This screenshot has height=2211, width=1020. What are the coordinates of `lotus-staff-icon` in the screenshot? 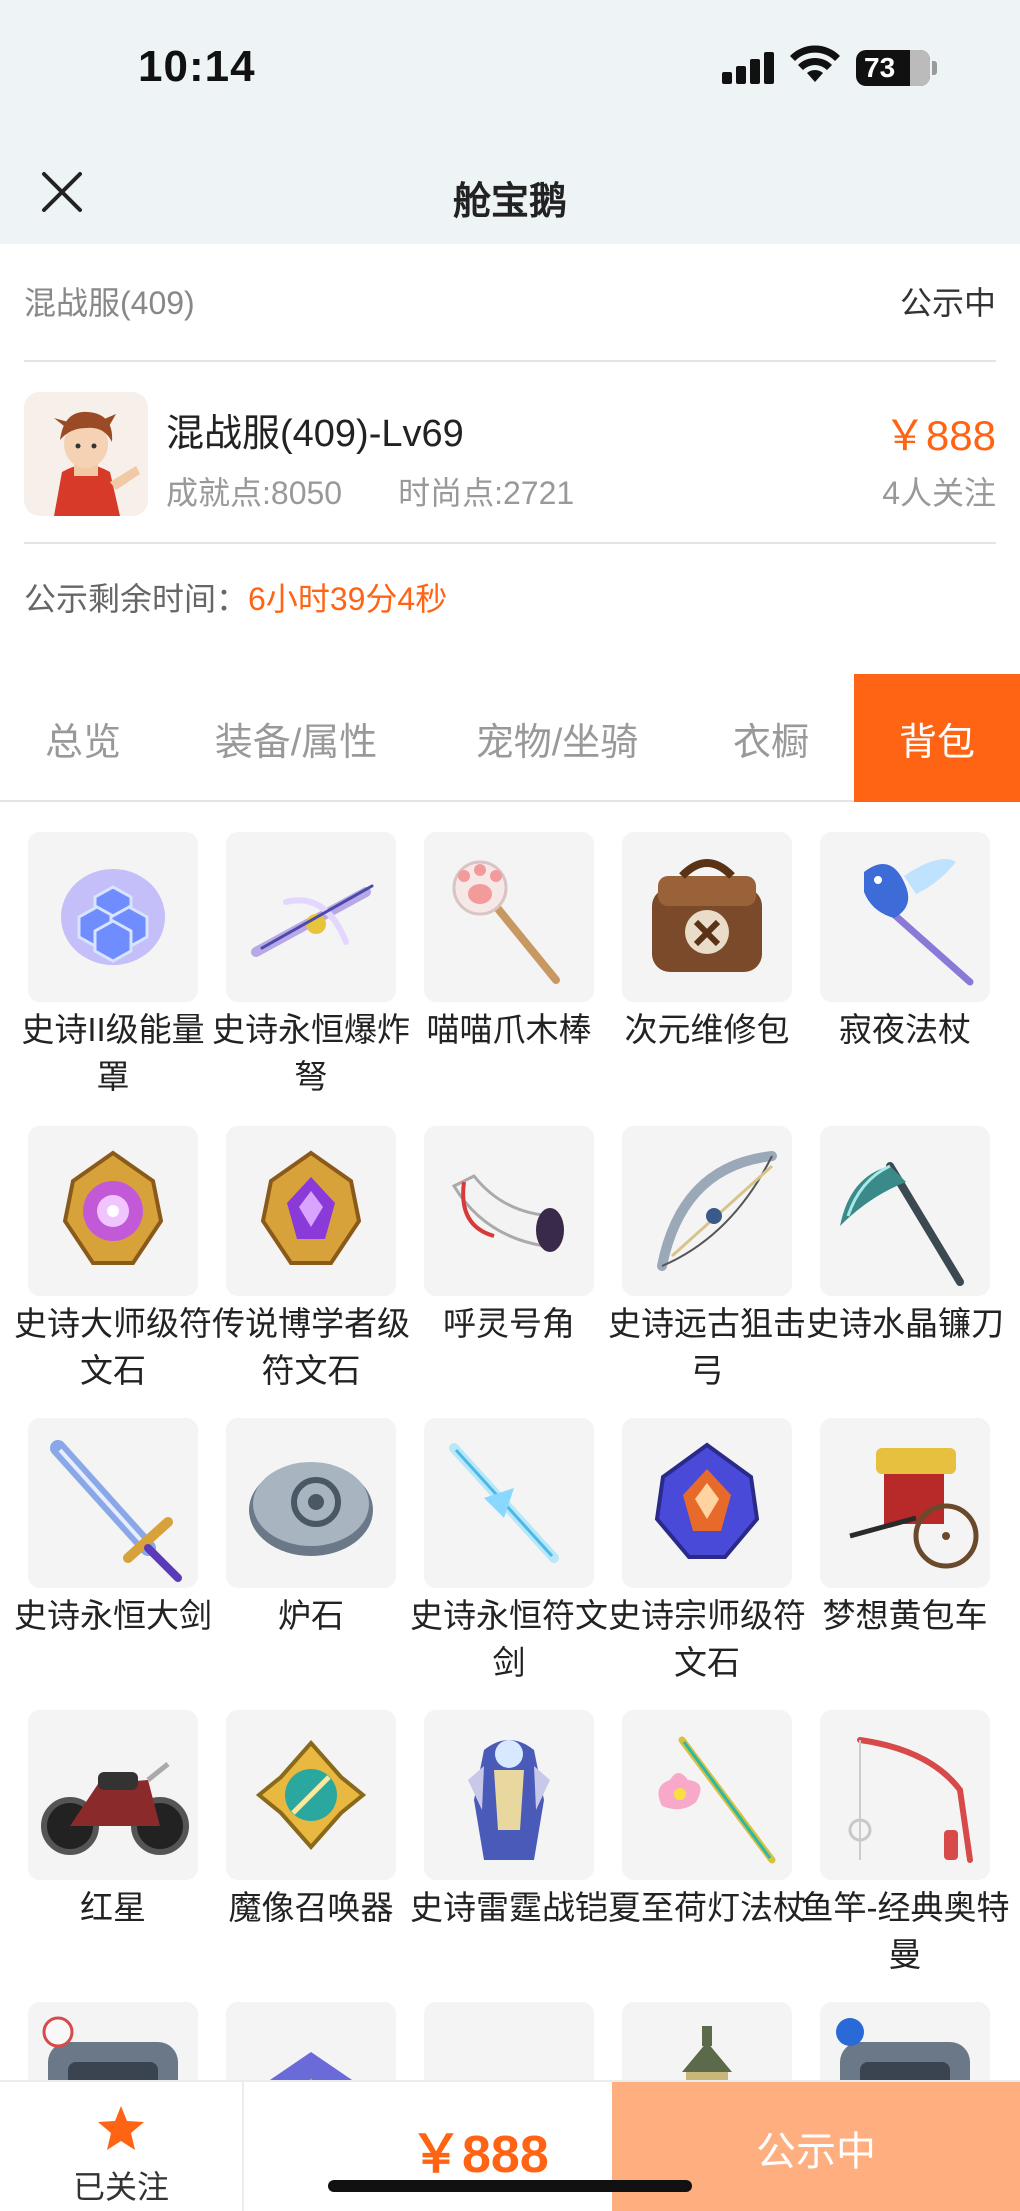 It's located at (707, 1795).